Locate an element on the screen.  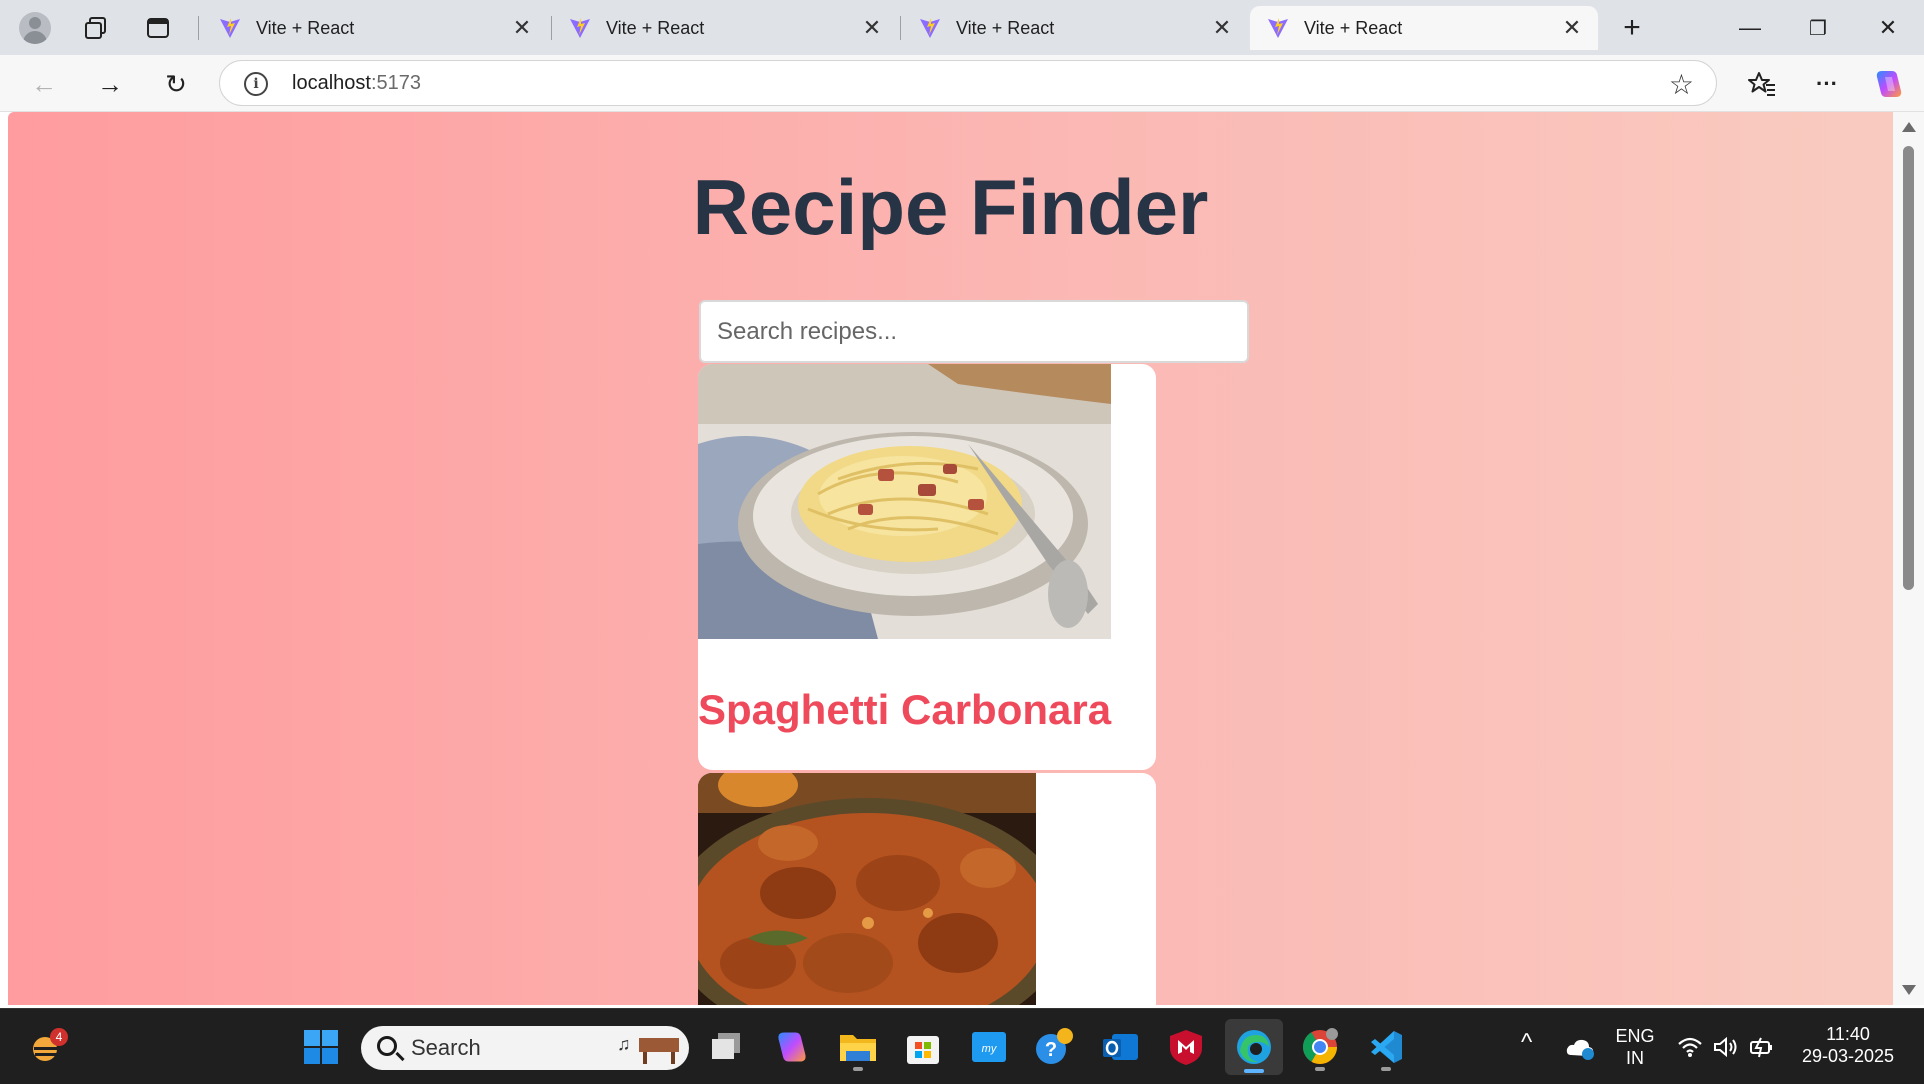
myhp-button: my is located at coordinates (989, 1047).